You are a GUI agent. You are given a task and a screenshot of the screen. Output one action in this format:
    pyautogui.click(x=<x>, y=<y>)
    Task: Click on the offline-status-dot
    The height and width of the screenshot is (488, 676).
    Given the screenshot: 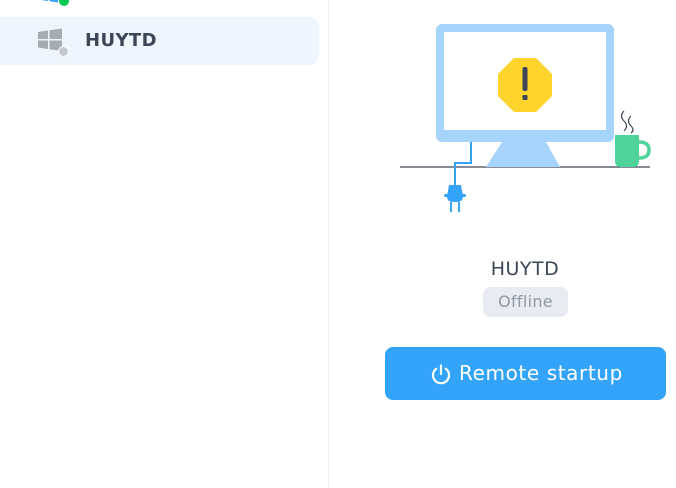 What is the action you would take?
    pyautogui.click(x=63, y=51)
    